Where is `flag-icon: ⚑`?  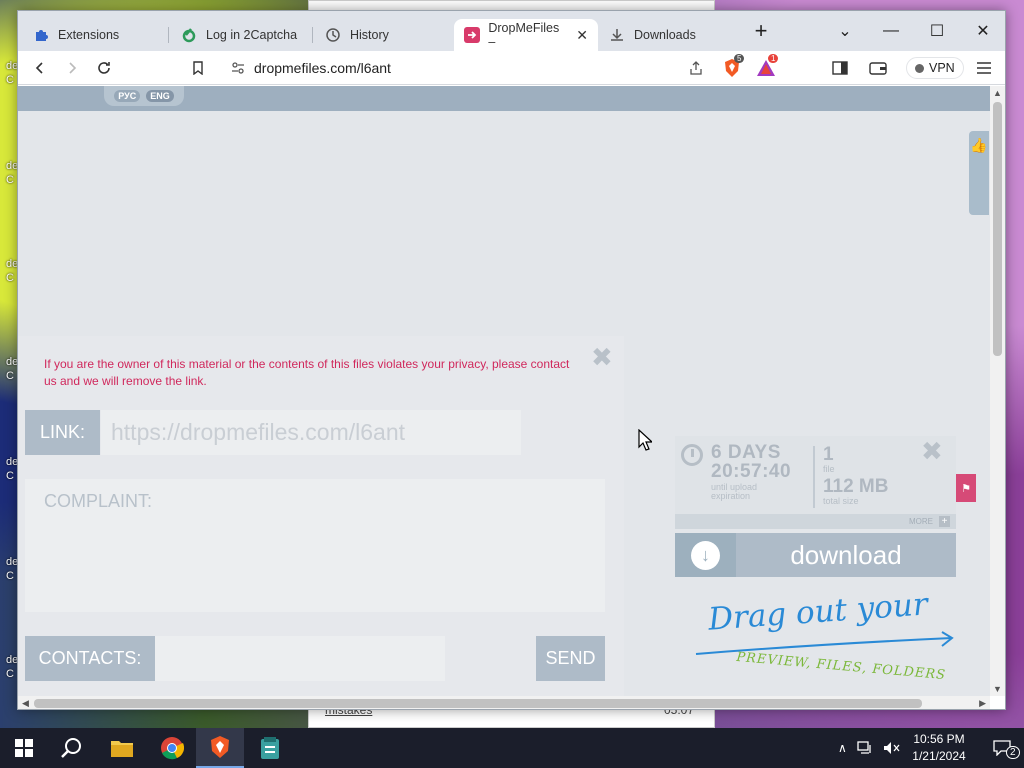
flag-icon: ⚑ is located at coordinates (966, 488).